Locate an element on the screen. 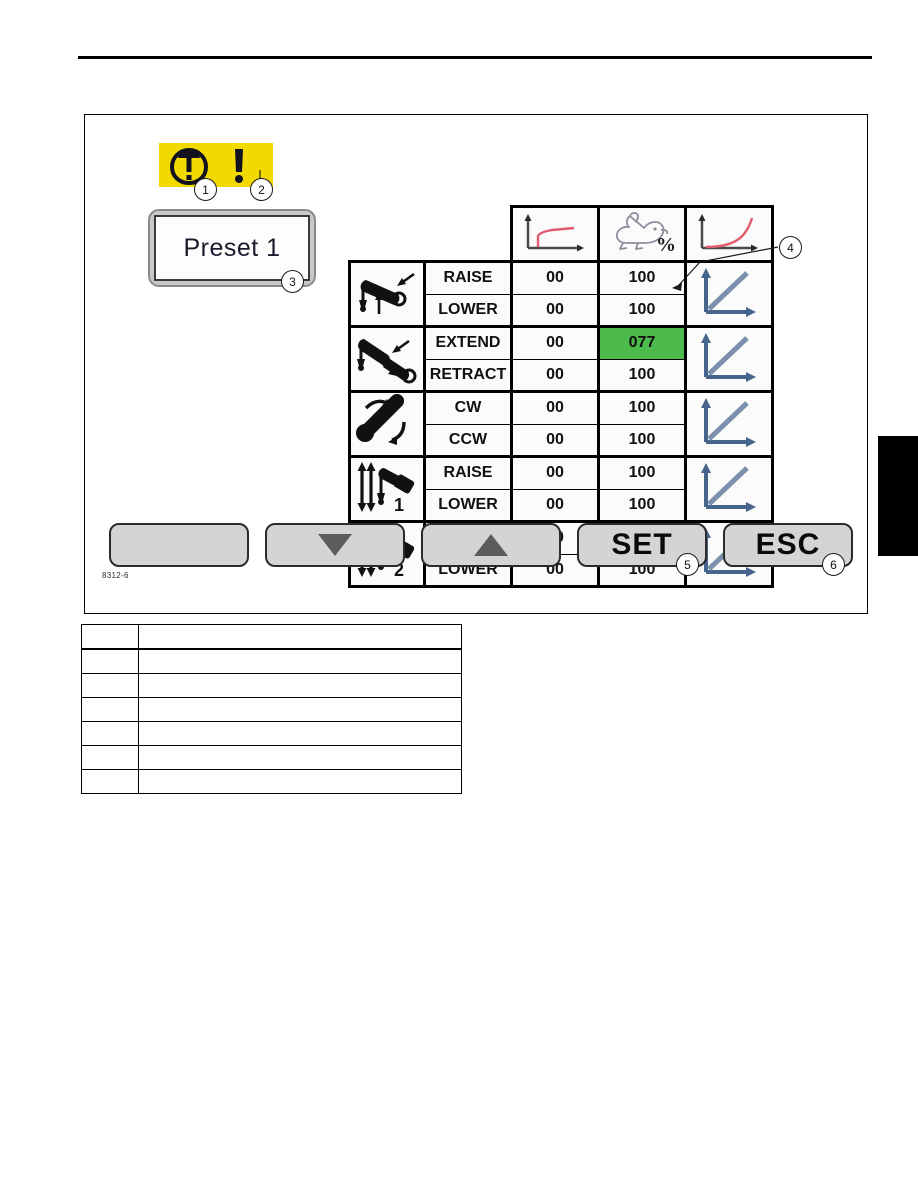  page-header-rule is located at coordinates (475, 57).